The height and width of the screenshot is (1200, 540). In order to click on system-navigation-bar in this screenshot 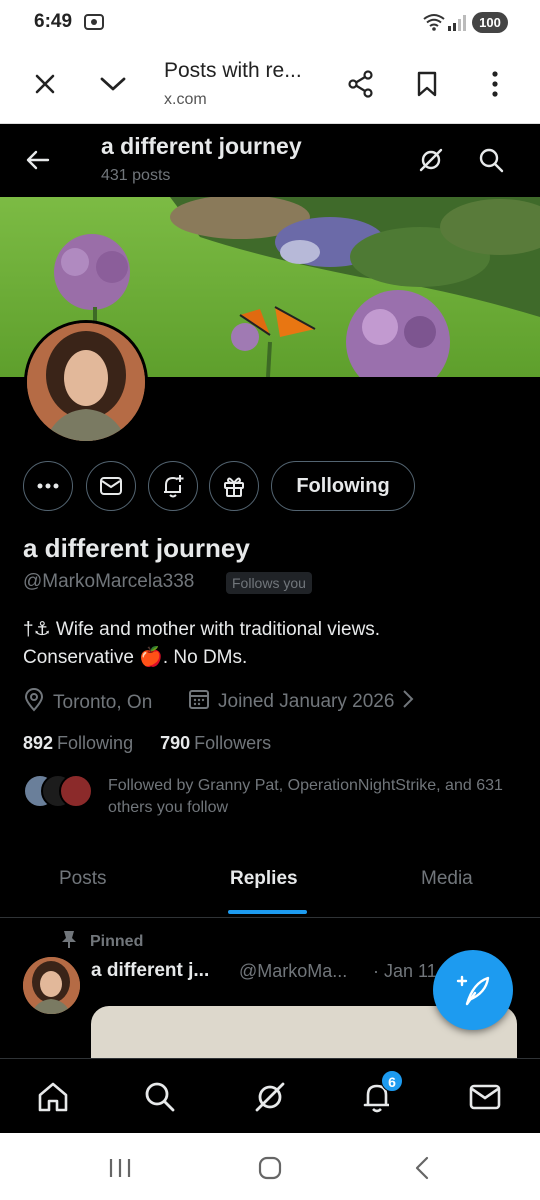, I will do `click(270, 1166)`.